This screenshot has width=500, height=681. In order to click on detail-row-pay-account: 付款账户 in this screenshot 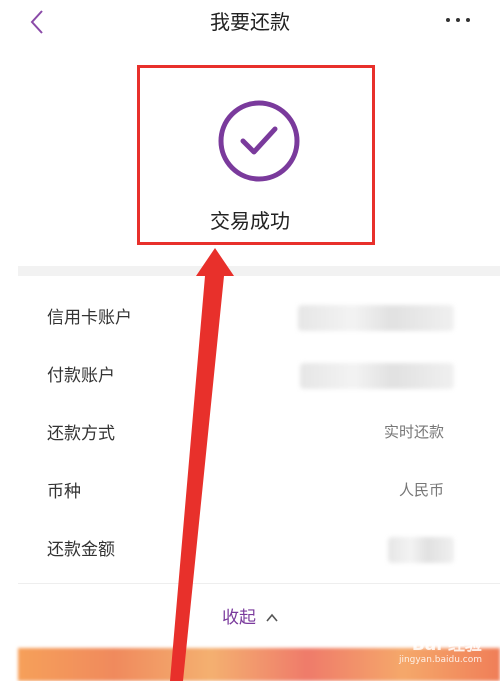, I will do `click(259, 376)`.